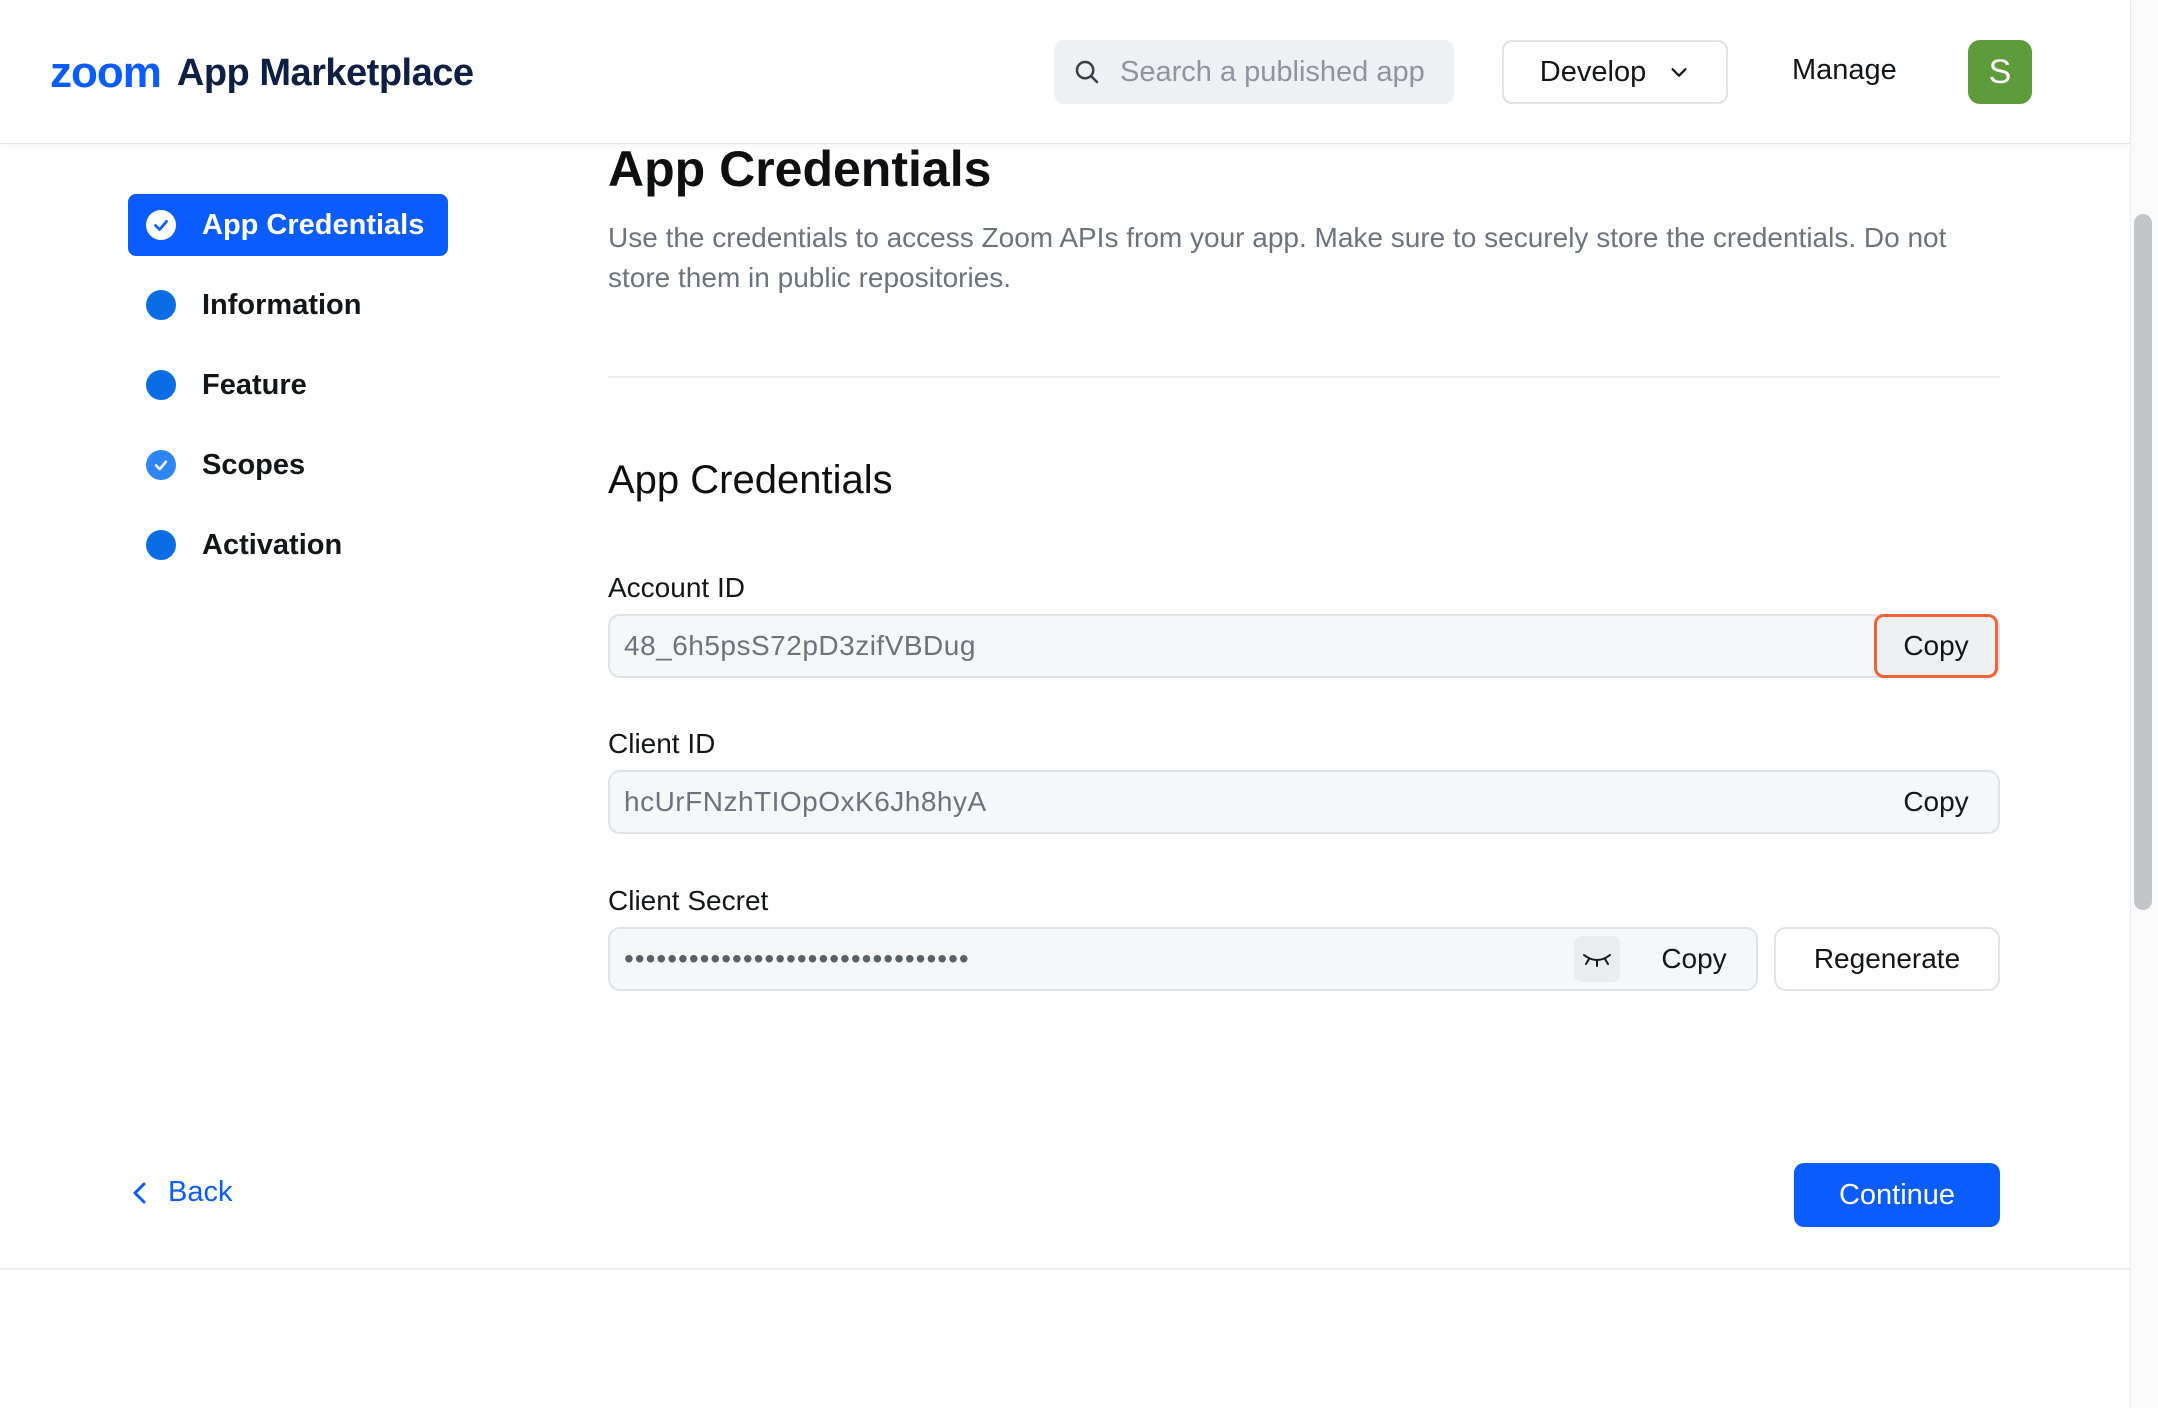 The height and width of the screenshot is (1408, 2158). What do you see at coordinates (282, 304) in the screenshot?
I see `sidebar-item-label: Information` at bounding box center [282, 304].